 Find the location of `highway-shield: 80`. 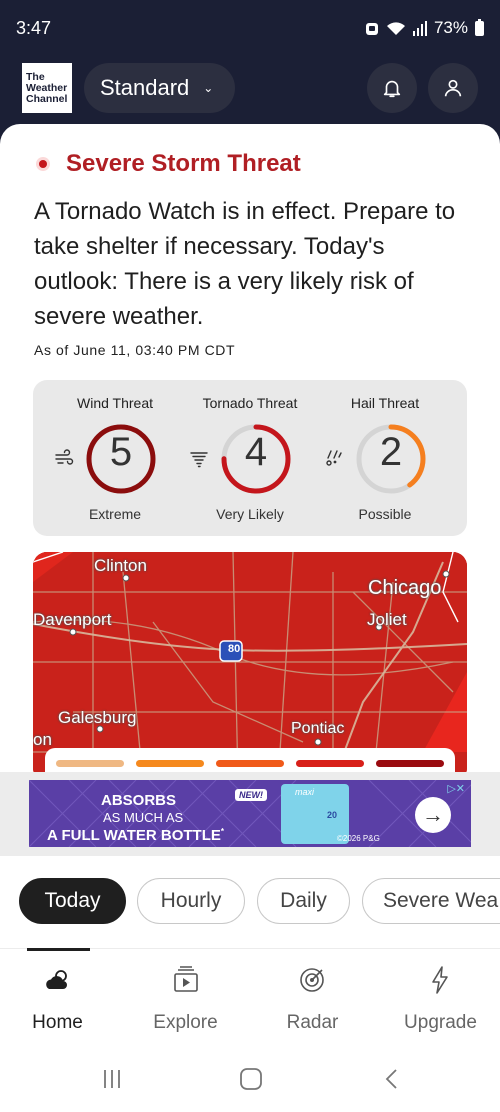

highway-shield: 80 is located at coordinates (234, 649).